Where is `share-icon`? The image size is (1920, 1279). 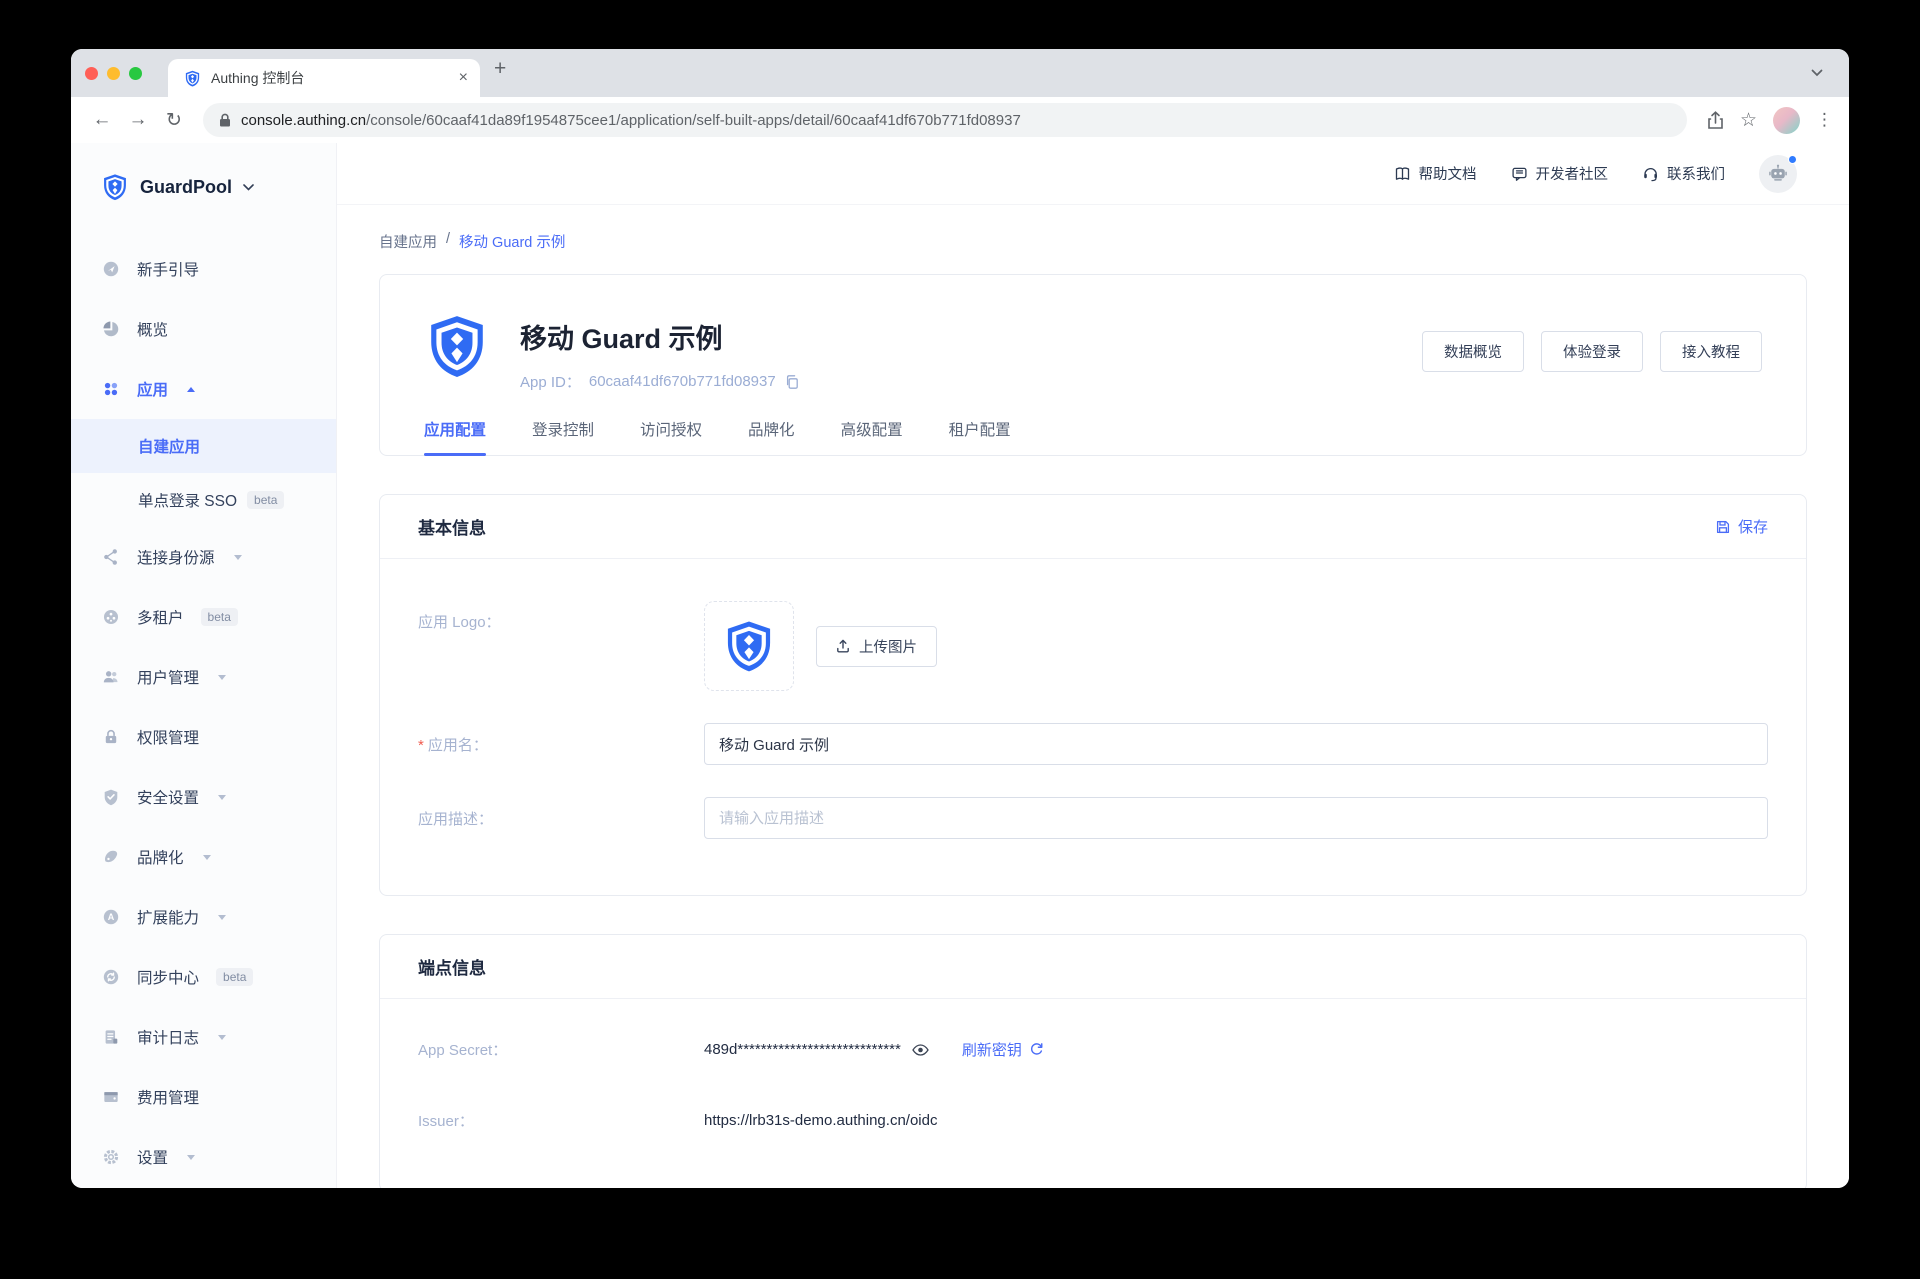 share-icon is located at coordinates (1715, 120).